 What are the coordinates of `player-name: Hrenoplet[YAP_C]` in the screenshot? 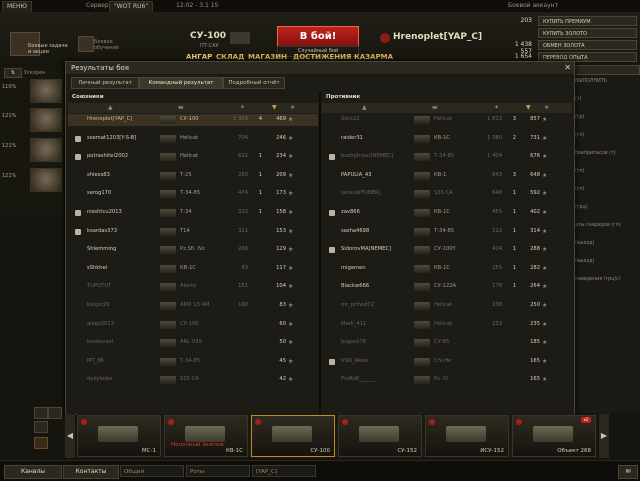 It's located at (437, 37).